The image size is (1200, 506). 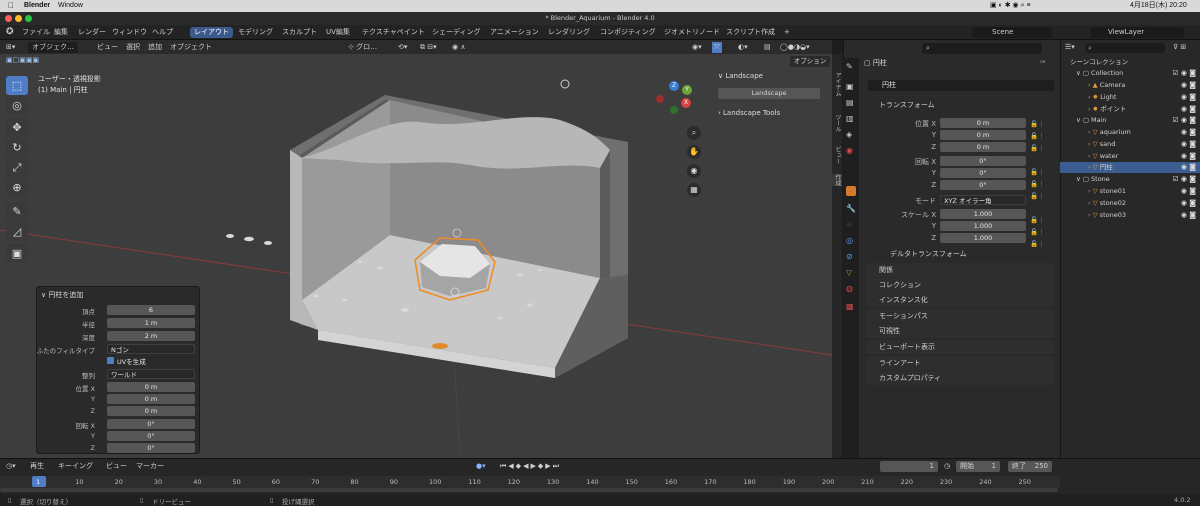 What do you see at coordinates (110, 360) in the screenshot?
I see `generate-uv-checkbox` at bounding box center [110, 360].